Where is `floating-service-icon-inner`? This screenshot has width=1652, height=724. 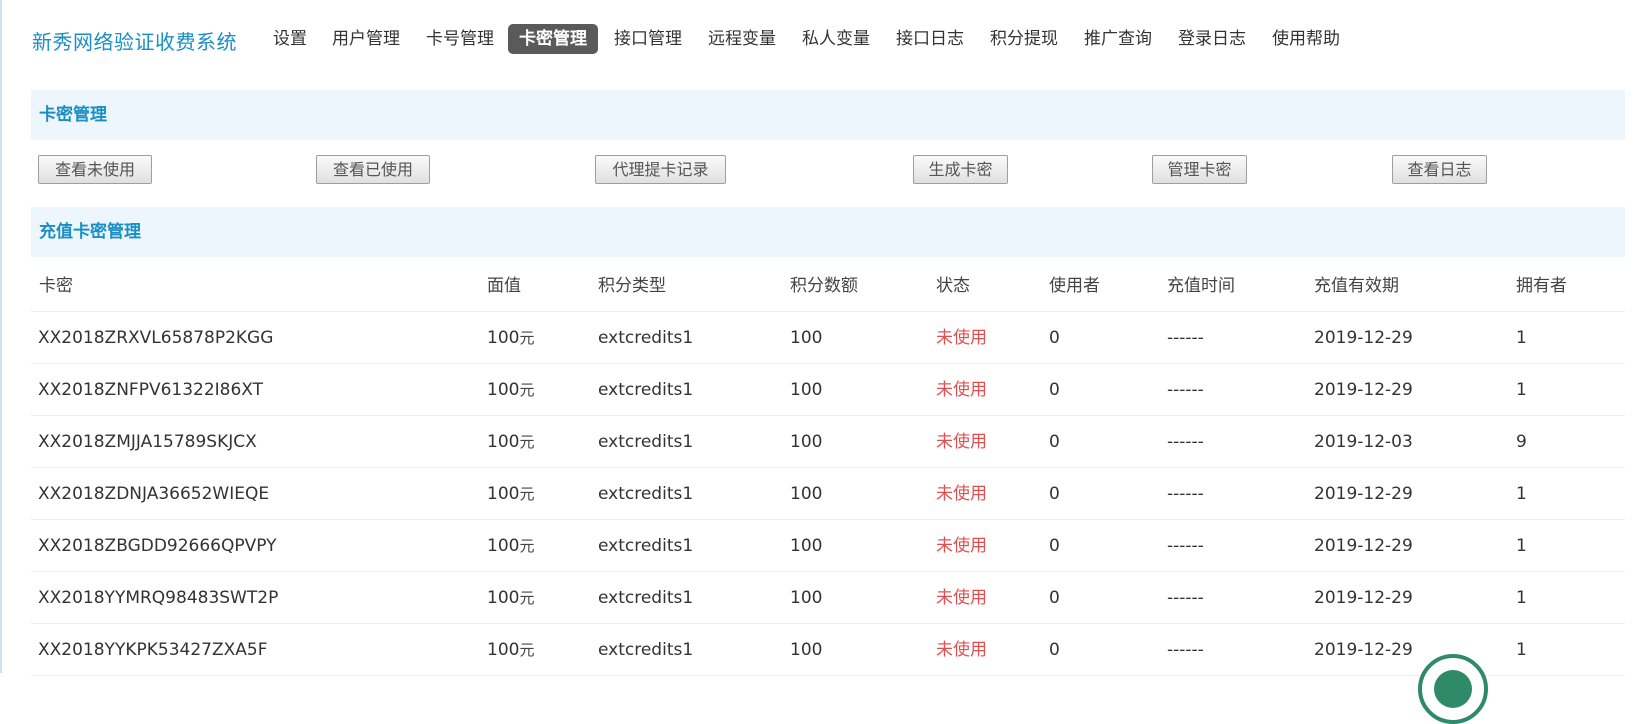 floating-service-icon-inner is located at coordinates (1453, 689).